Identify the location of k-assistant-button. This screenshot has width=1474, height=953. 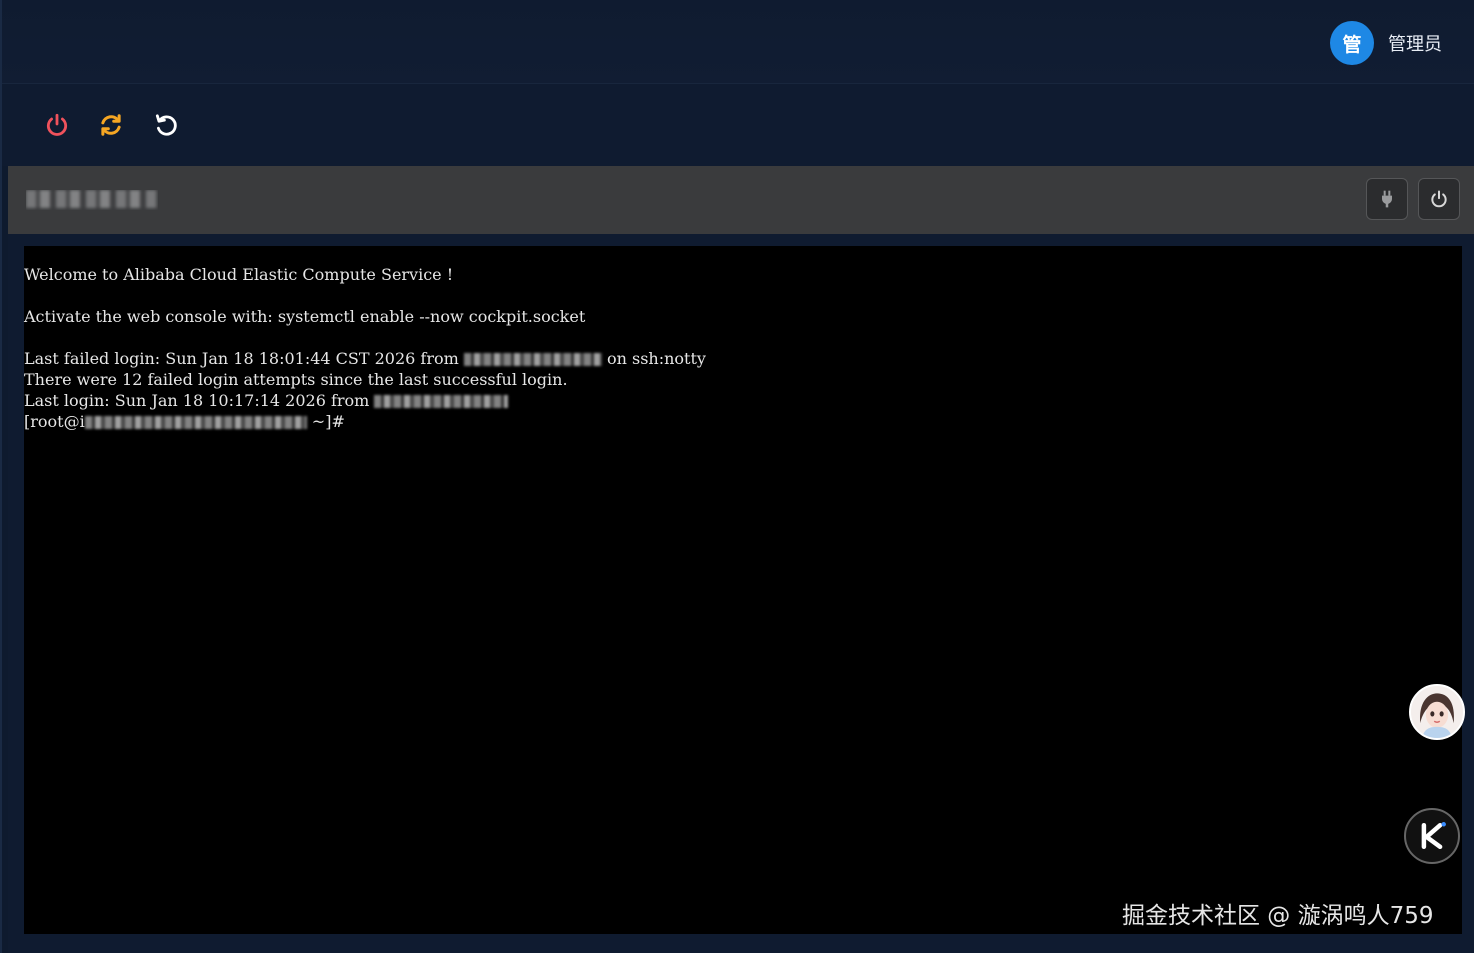
(1432, 836).